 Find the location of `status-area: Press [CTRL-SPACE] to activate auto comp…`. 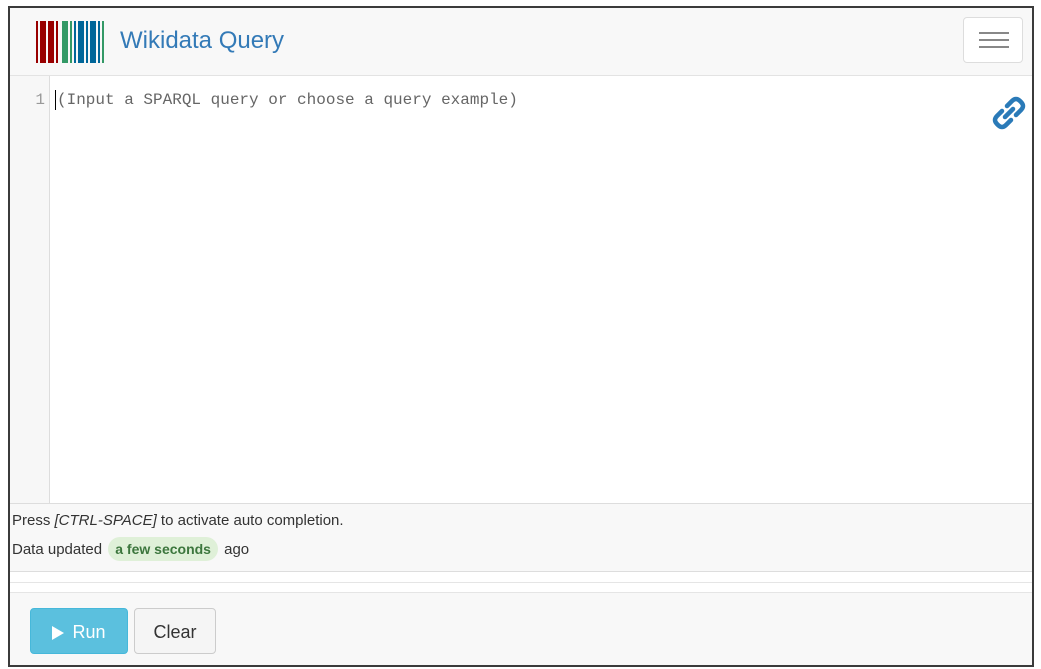

status-area: Press [CTRL-SPACE] to activate auto comp… is located at coordinates (521, 538).